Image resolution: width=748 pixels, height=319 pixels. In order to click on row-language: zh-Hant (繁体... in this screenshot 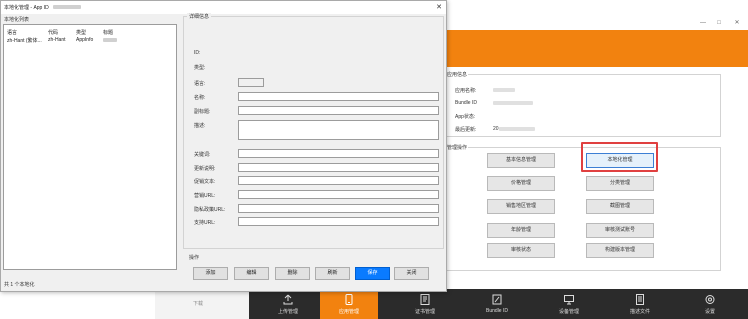, I will do `click(24, 41)`.